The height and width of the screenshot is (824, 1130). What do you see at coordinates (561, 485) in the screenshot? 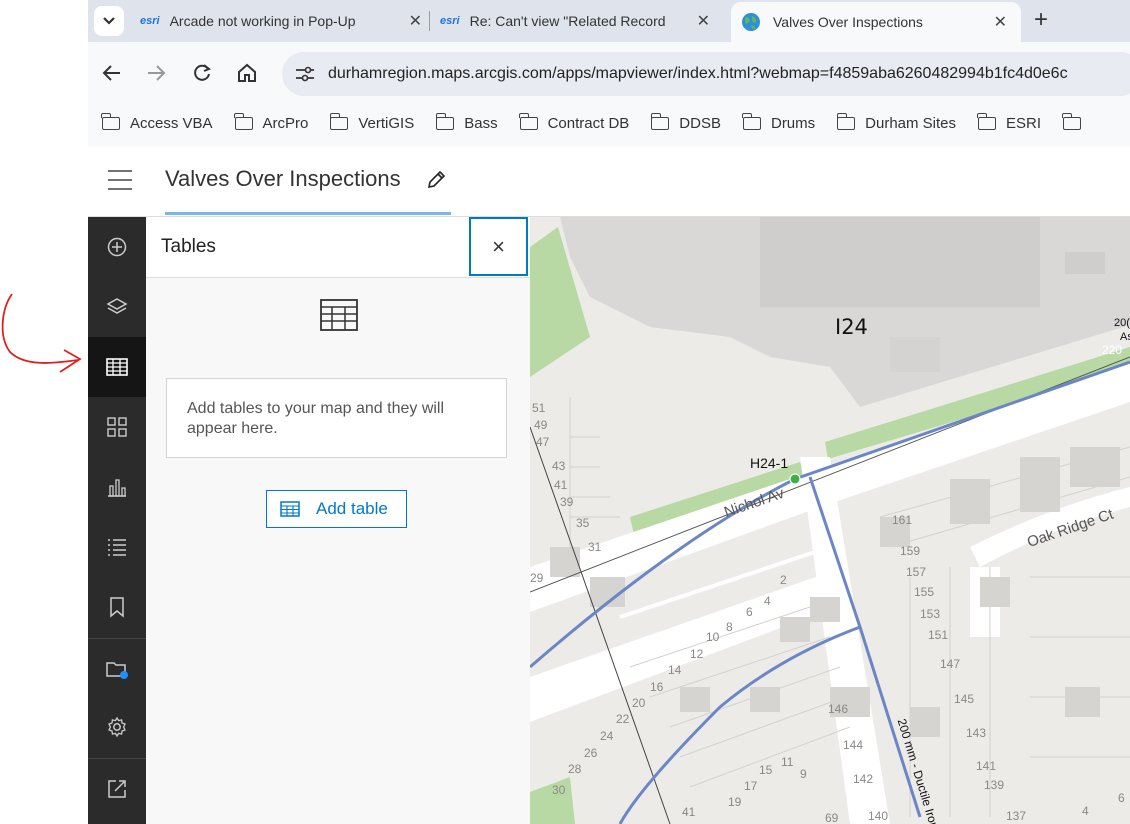
I see `address-label: 41` at bounding box center [561, 485].